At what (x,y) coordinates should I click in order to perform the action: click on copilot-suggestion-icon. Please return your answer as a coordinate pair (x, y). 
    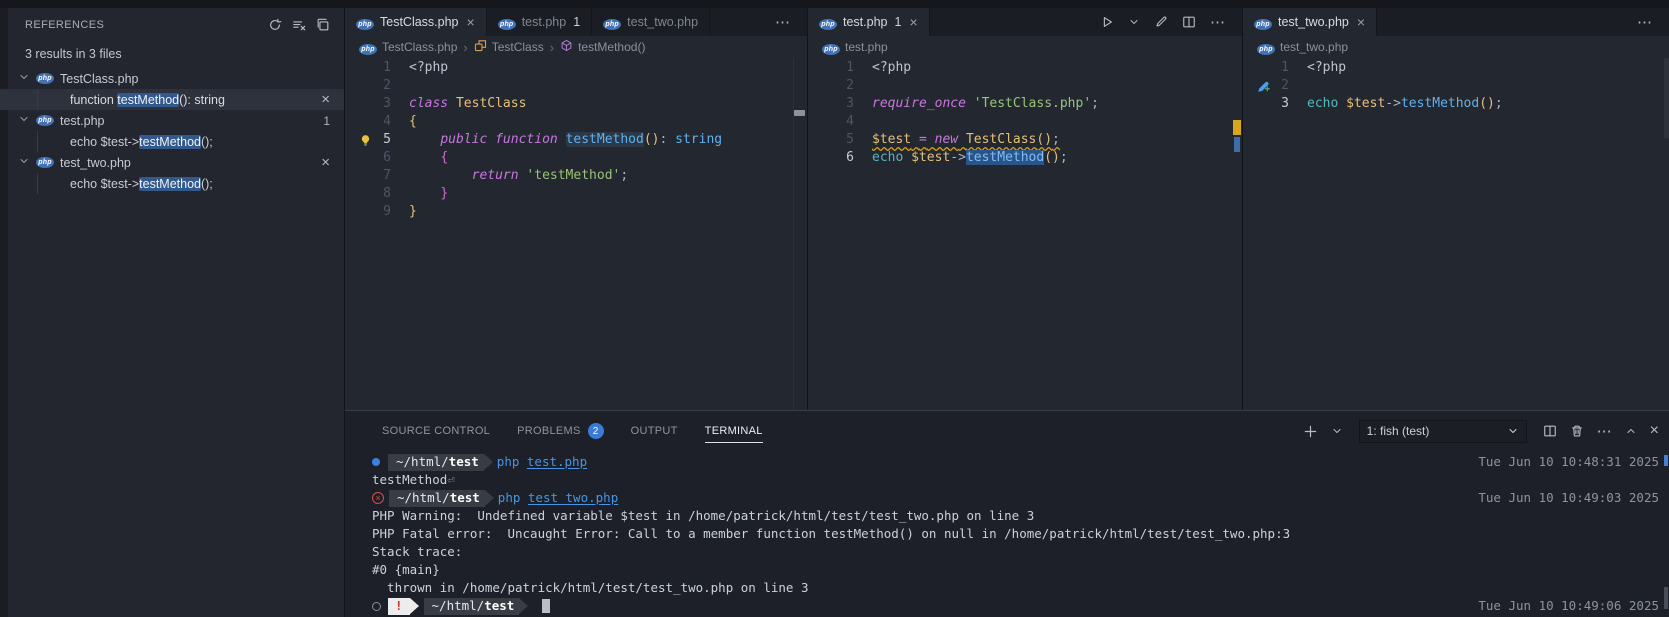
    Looking at the image, I should click on (1258, 86).